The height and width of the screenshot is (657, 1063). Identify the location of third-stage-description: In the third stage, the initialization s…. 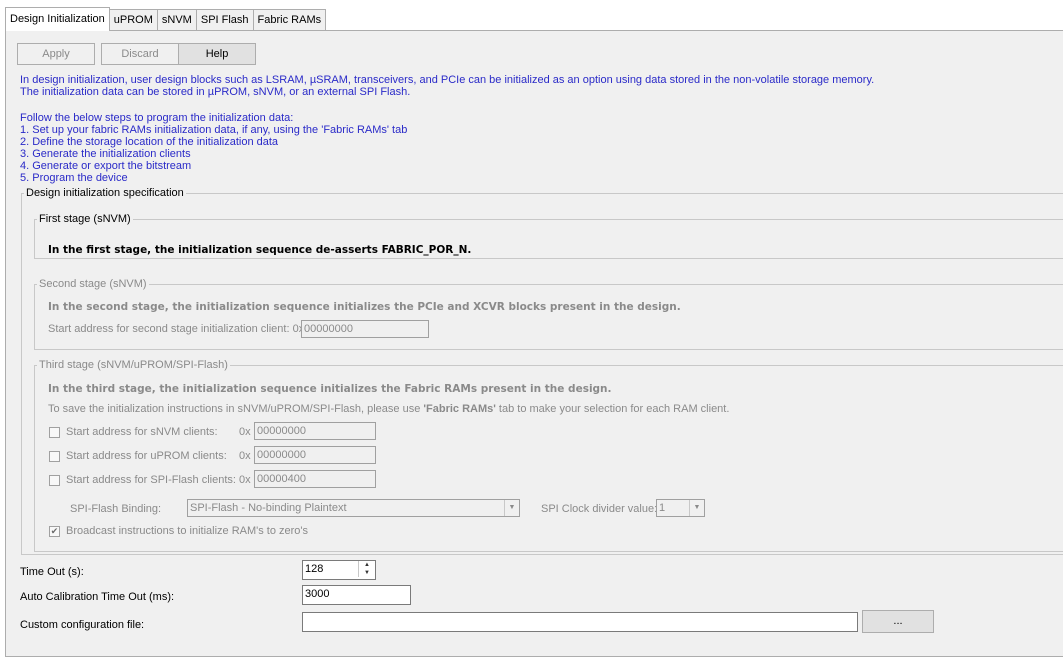
(330, 389).